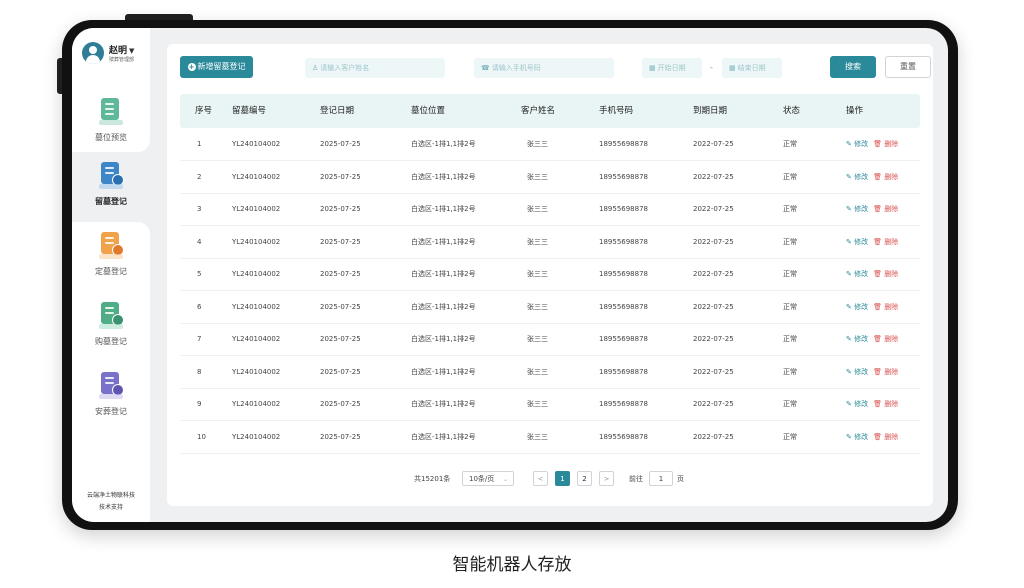  Describe the element at coordinates (853, 67) in the screenshot. I see `search-button: 搜索` at that location.